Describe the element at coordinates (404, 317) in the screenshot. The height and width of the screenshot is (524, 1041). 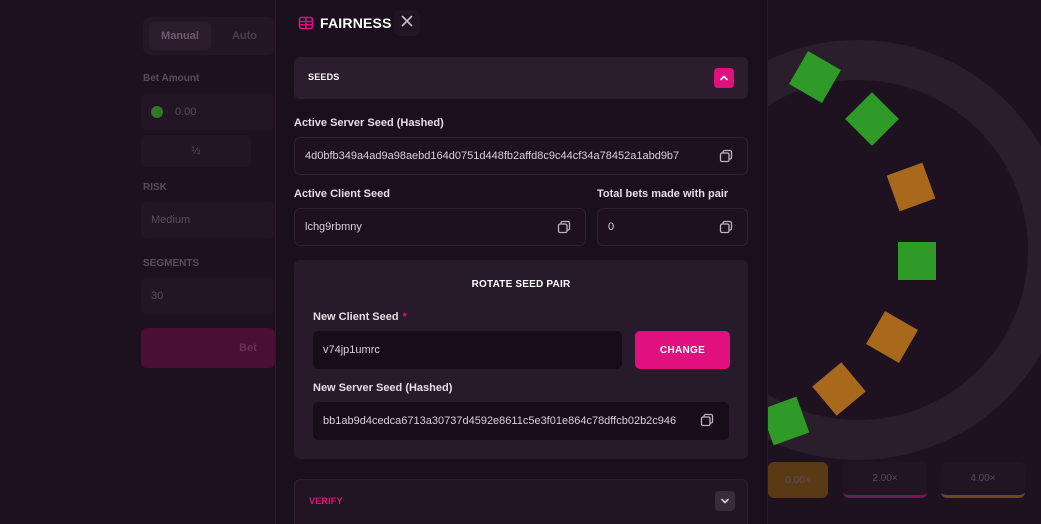
I see `required-mark: *` at that location.